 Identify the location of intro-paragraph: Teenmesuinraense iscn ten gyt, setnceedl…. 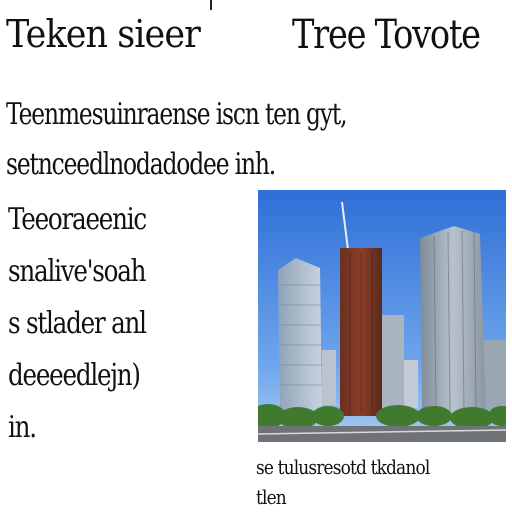
(177, 140).